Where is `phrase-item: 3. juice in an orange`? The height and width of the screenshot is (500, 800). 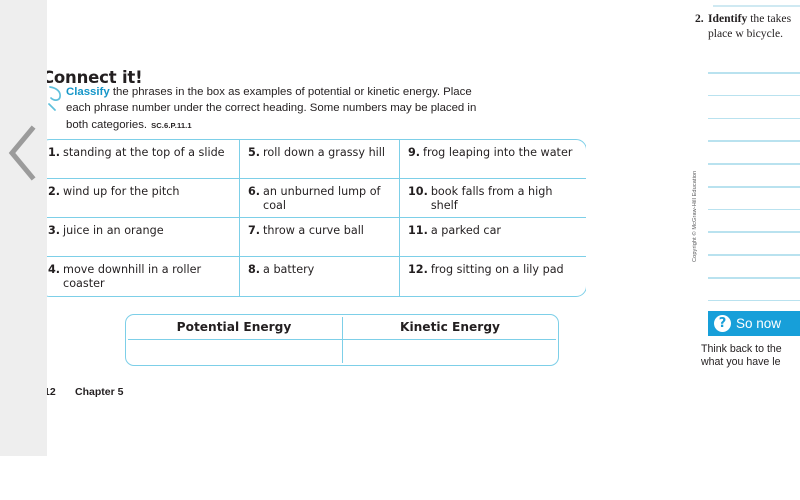
phrase-item: 3. juice in an orange is located at coordinates (143, 237).